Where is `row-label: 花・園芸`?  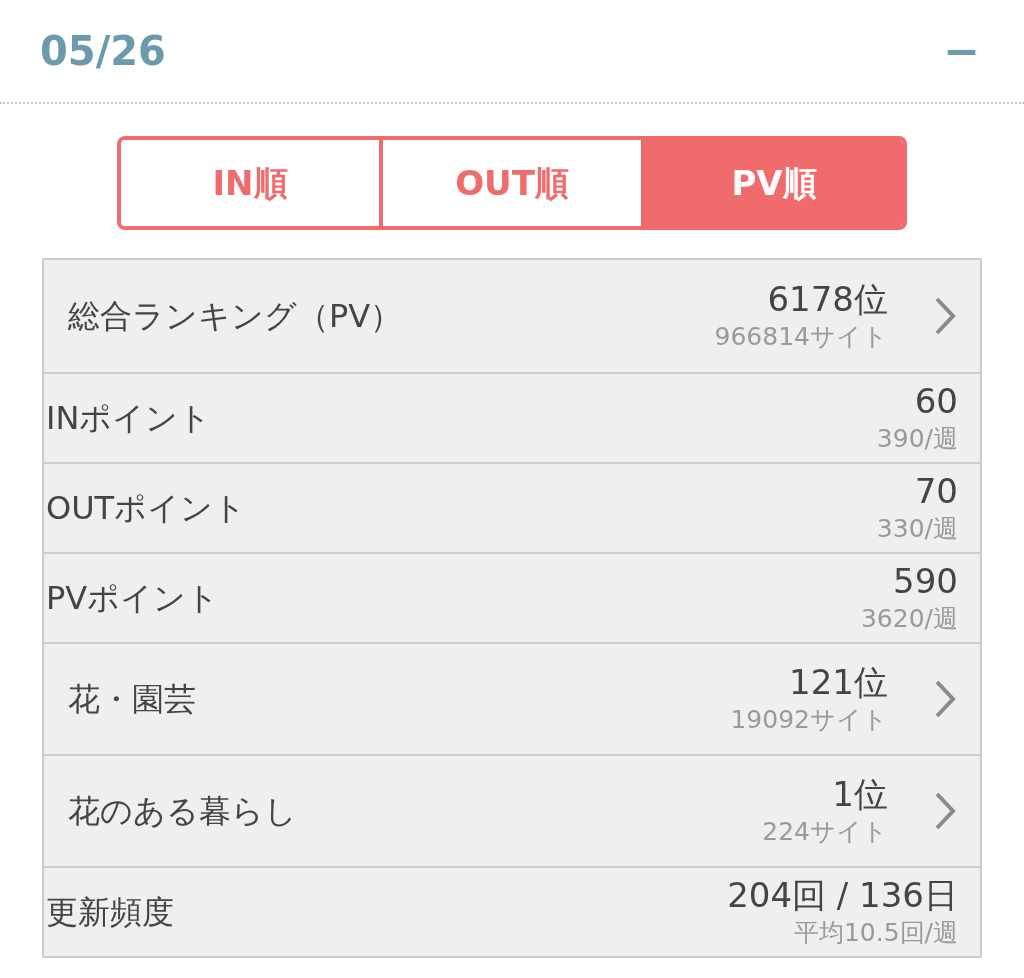 row-label: 花・園芸 is located at coordinates (132, 699).